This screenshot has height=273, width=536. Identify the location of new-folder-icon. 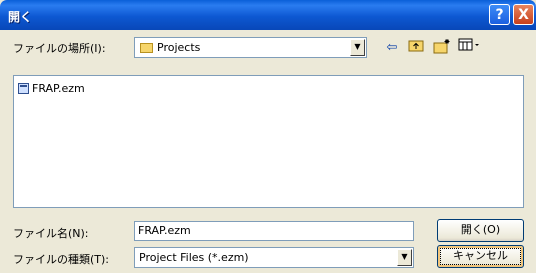
(442, 48).